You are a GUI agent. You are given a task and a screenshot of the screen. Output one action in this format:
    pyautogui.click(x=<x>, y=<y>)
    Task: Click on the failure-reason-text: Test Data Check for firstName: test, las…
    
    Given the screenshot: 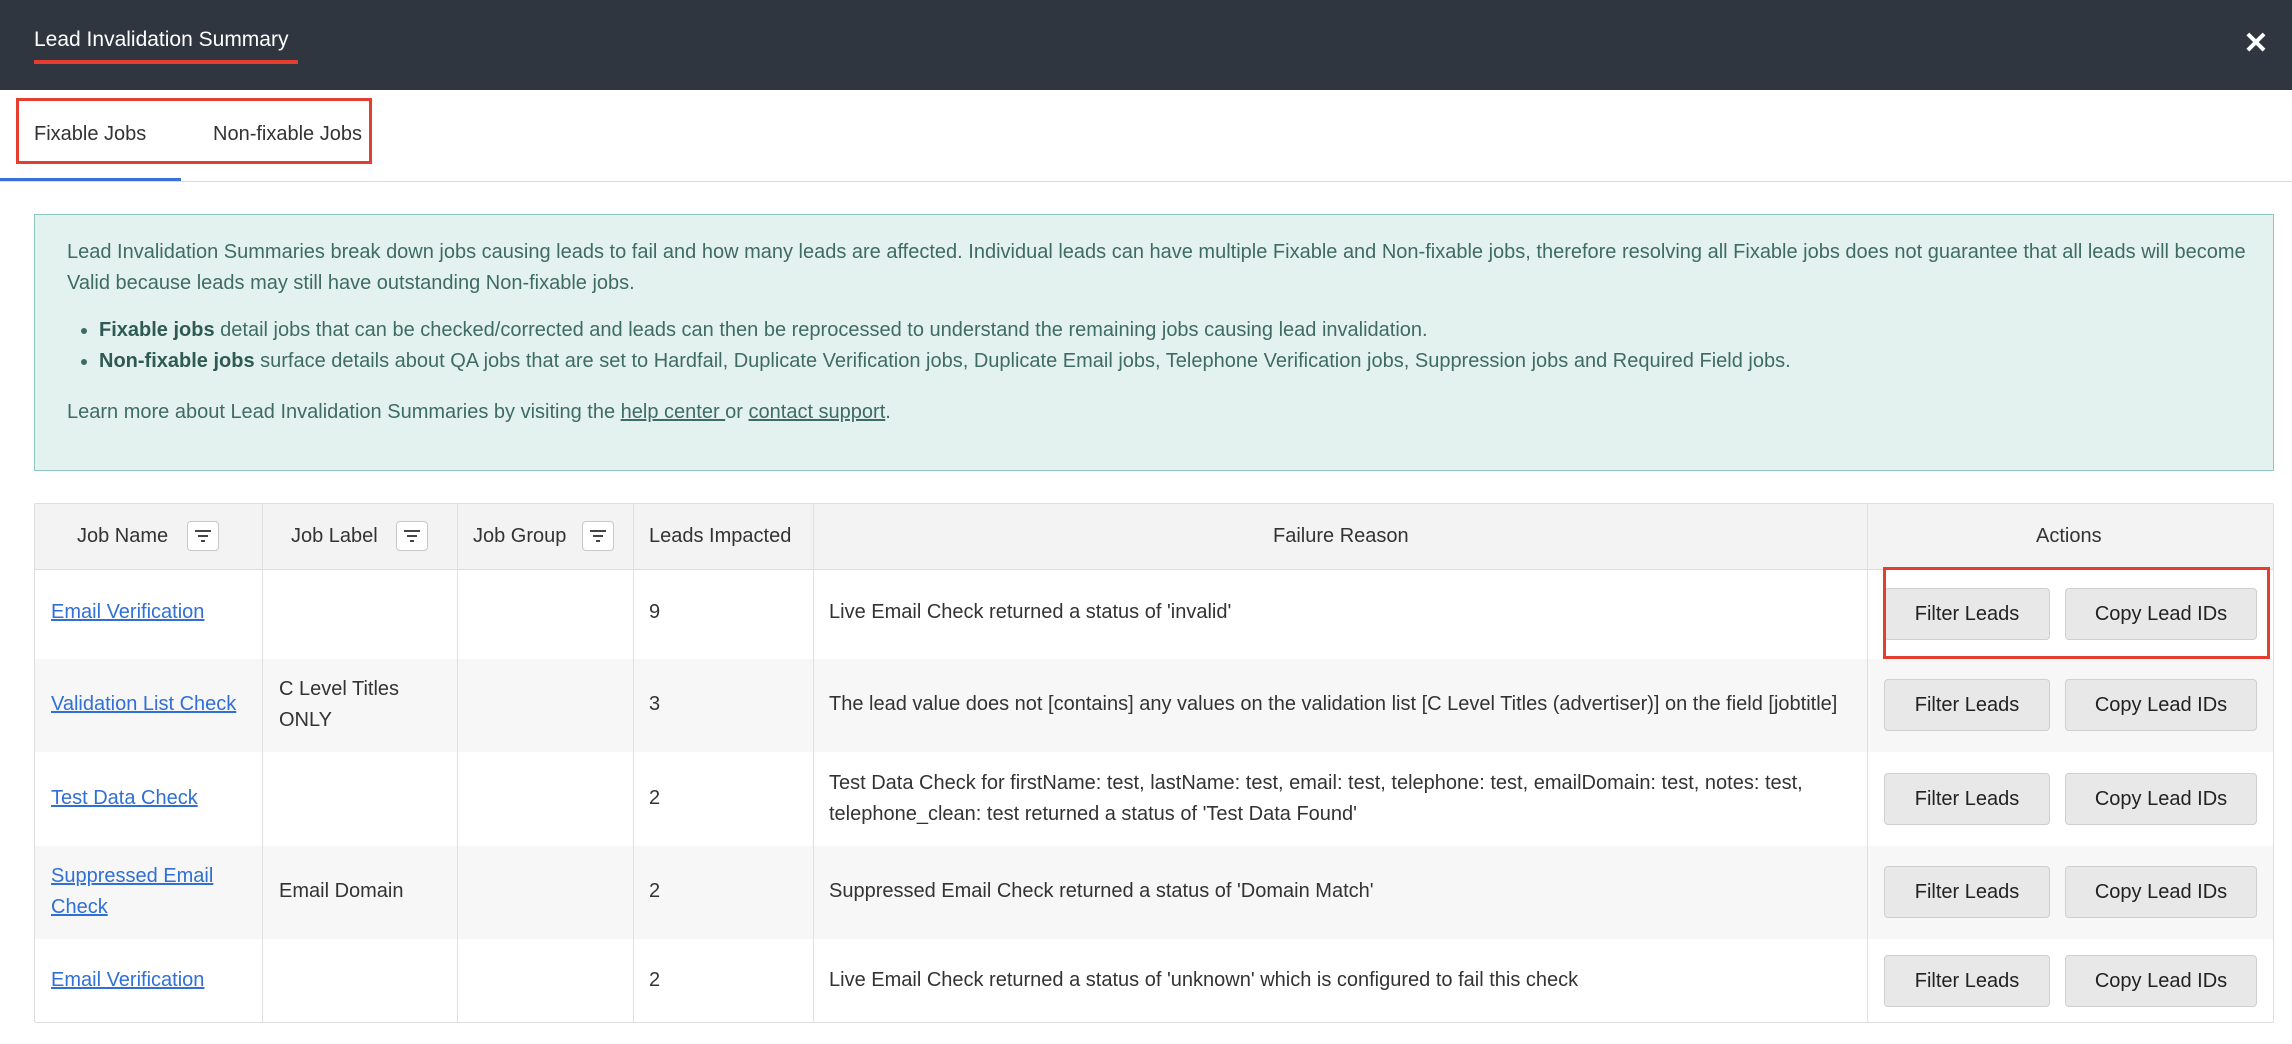 What is the action you would take?
    pyautogui.click(x=1316, y=798)
    